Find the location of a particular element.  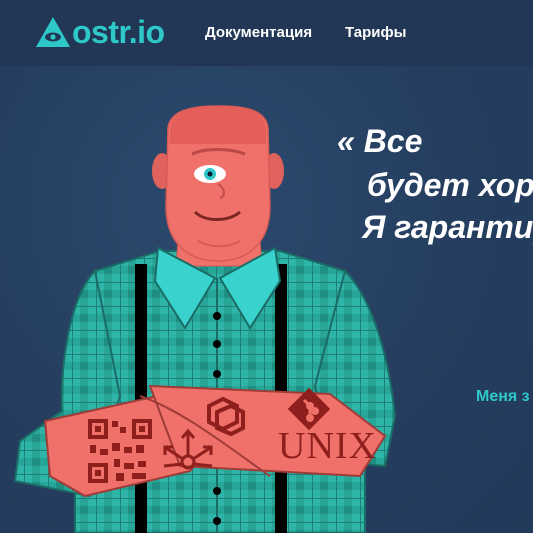

top-navbar: ostr.io Документация Тарифы is located at coordinates (266, 33).